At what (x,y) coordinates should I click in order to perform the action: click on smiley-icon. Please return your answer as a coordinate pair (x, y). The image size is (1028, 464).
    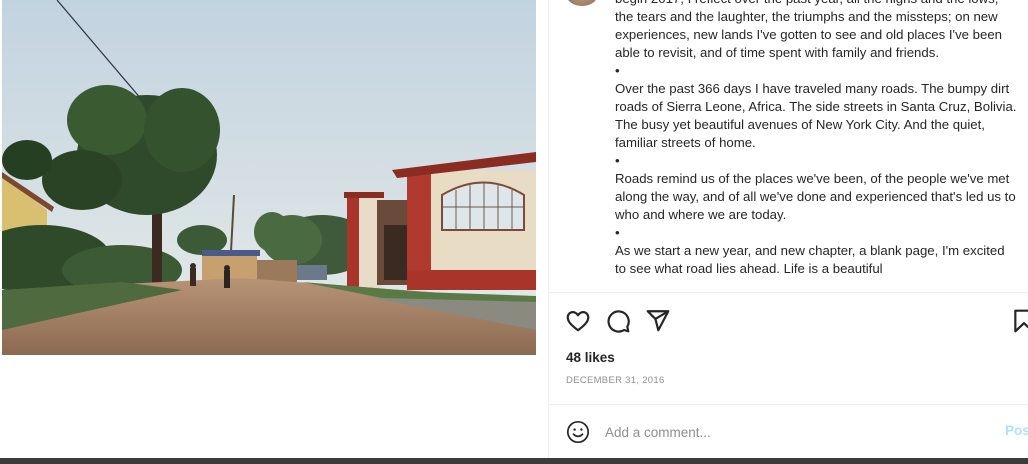
    Looking at the image, I should click on (578, 432).